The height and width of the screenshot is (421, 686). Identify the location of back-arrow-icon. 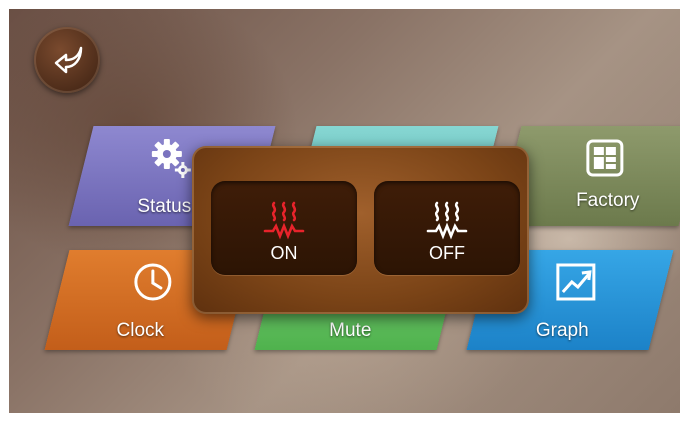
(68, 60).